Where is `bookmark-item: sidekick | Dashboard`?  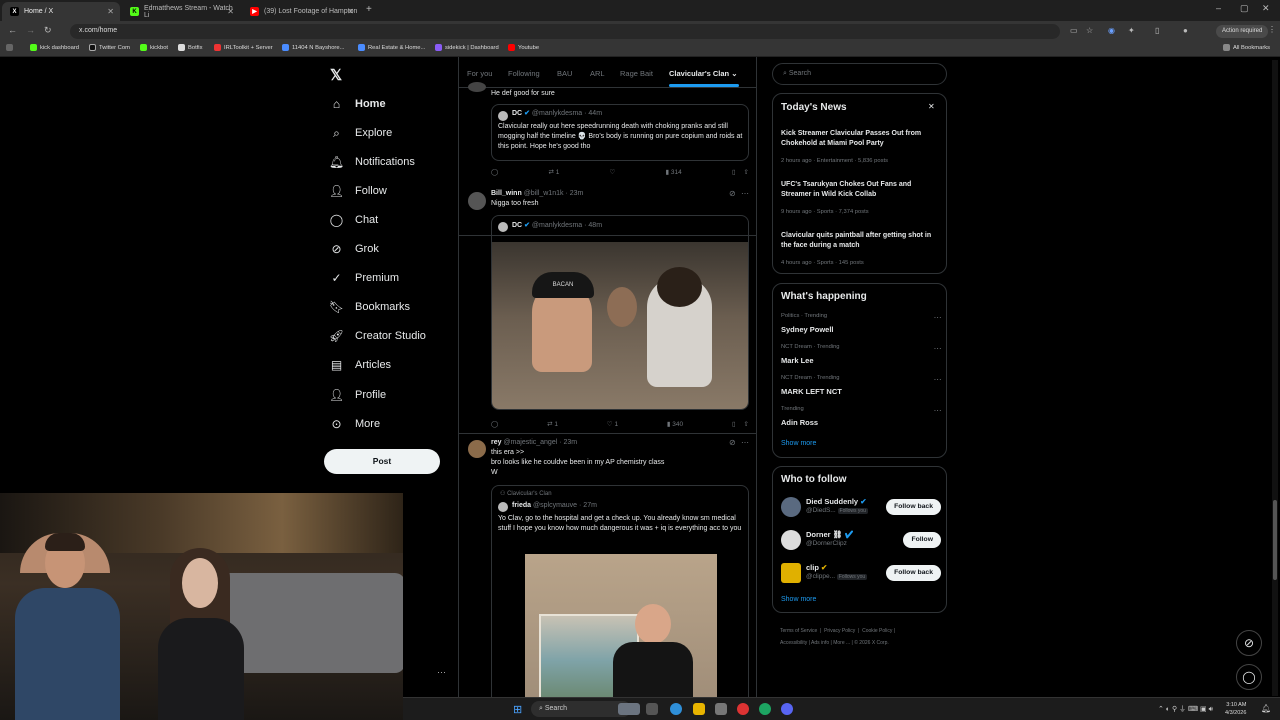 bookmark-item: sidekick | Dashboard is located at coordinates (467, 47).